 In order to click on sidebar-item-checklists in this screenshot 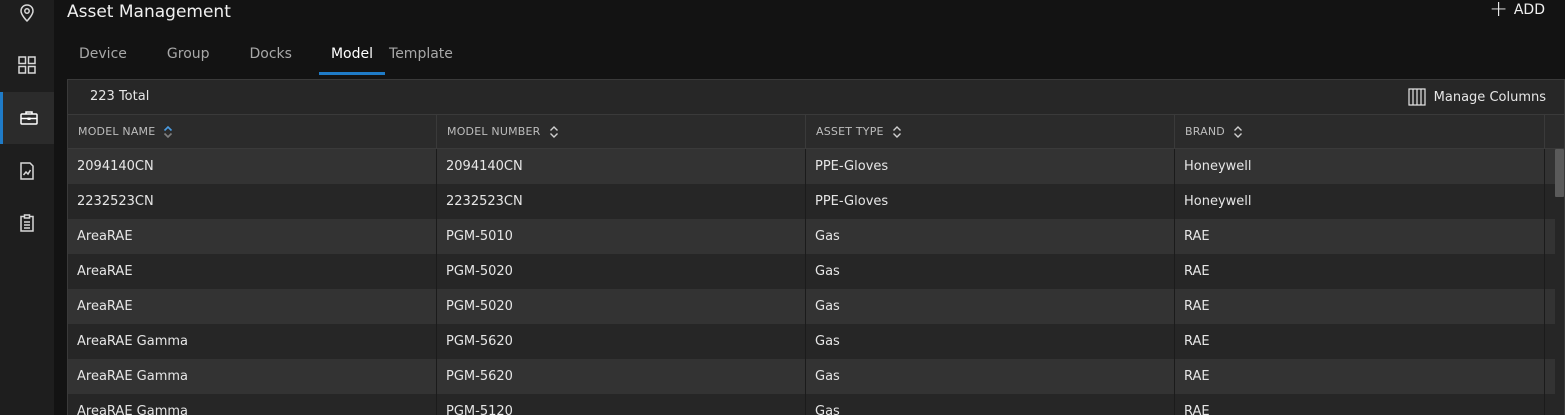, I will do `click(27, 223)`.